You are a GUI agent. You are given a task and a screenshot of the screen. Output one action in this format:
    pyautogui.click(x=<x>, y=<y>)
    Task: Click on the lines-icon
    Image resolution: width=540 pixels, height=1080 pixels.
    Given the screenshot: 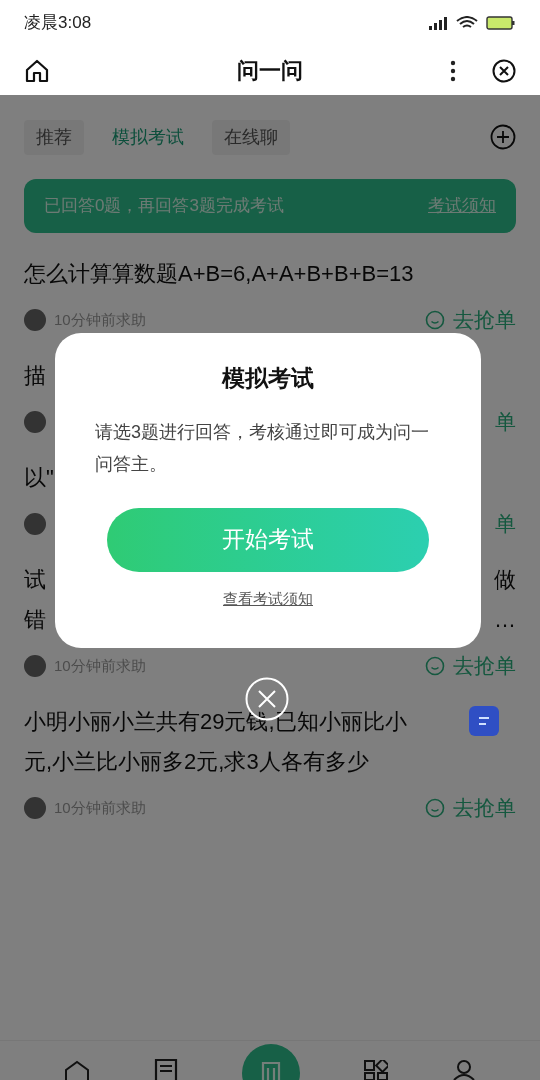 What is the action you would take?
    pyautogui.click(x=484, y=721)
    